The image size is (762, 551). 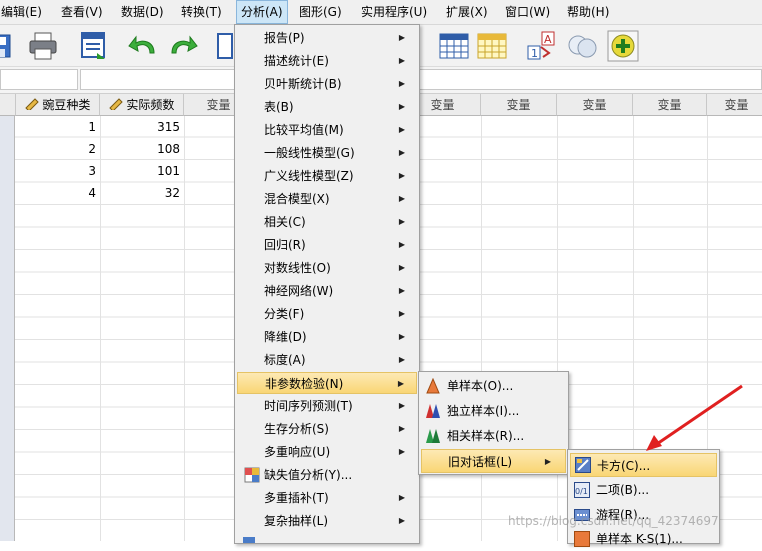 What do you see at coordinates (8, 105) in the screenshot?
I see `corner-header` at bounding box center [8, 105].